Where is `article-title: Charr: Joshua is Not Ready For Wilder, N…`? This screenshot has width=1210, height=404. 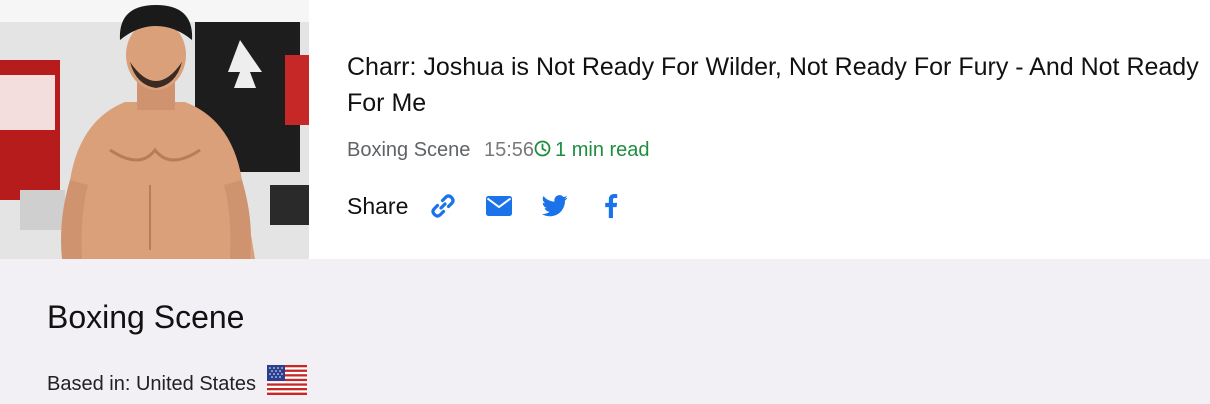
article-title: Charr: Joshua is Not Ready For Wilder, N… is located at coordinates (777, 85).